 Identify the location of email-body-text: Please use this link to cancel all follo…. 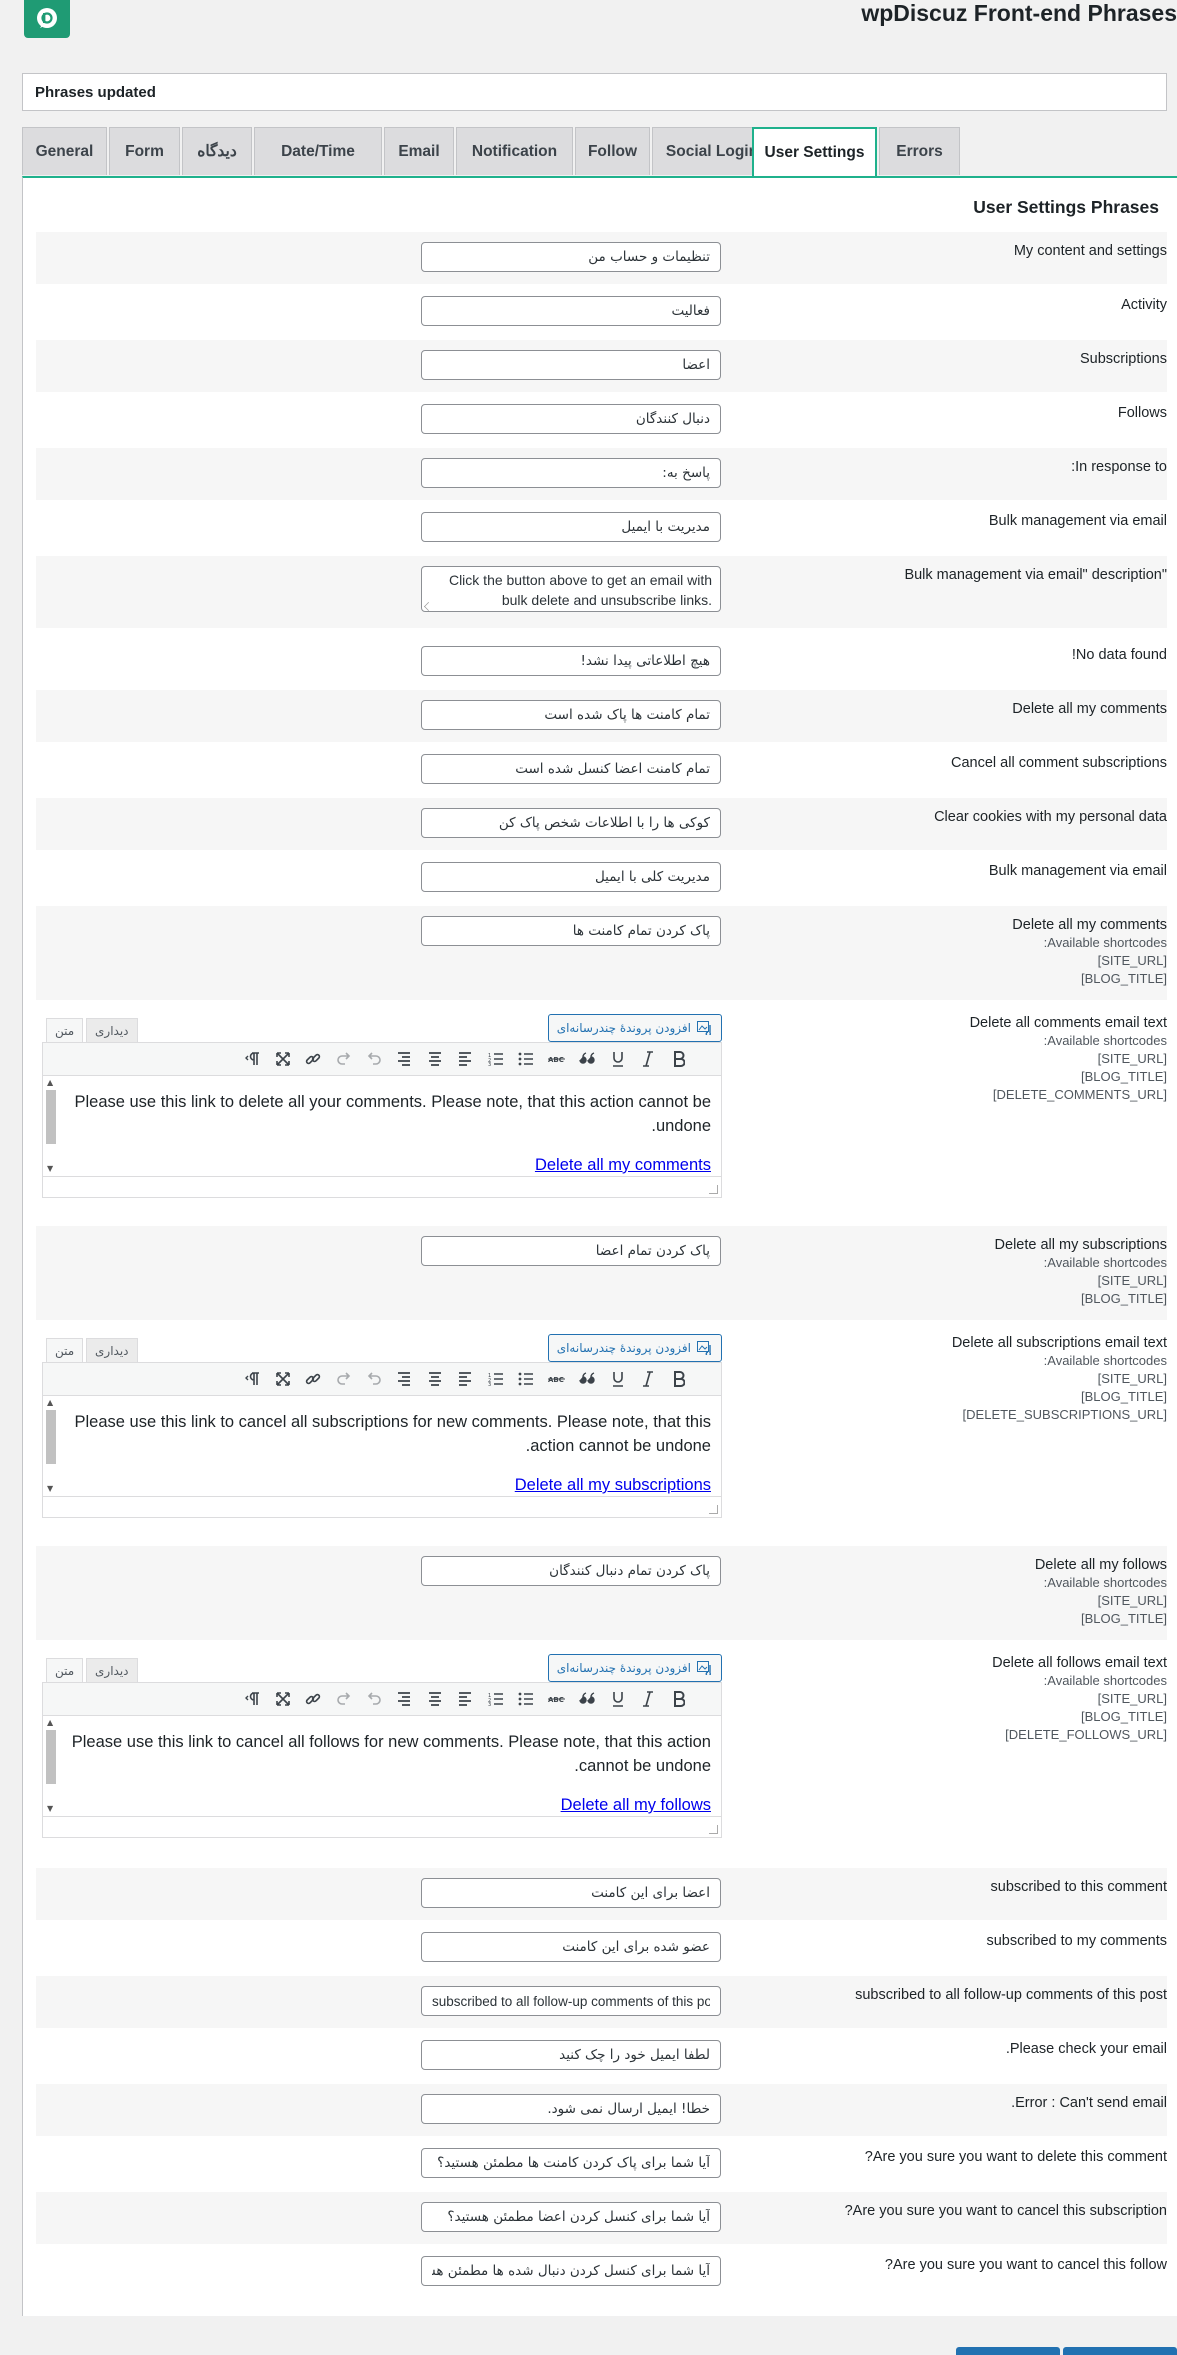
(391, 1754).